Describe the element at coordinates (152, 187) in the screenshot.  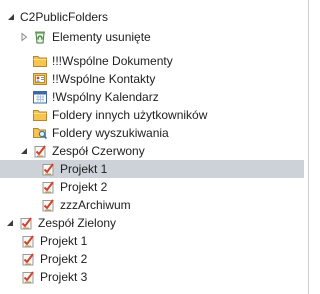
I see `tree-item-red-projekt-2: Projekt 2` at that location.